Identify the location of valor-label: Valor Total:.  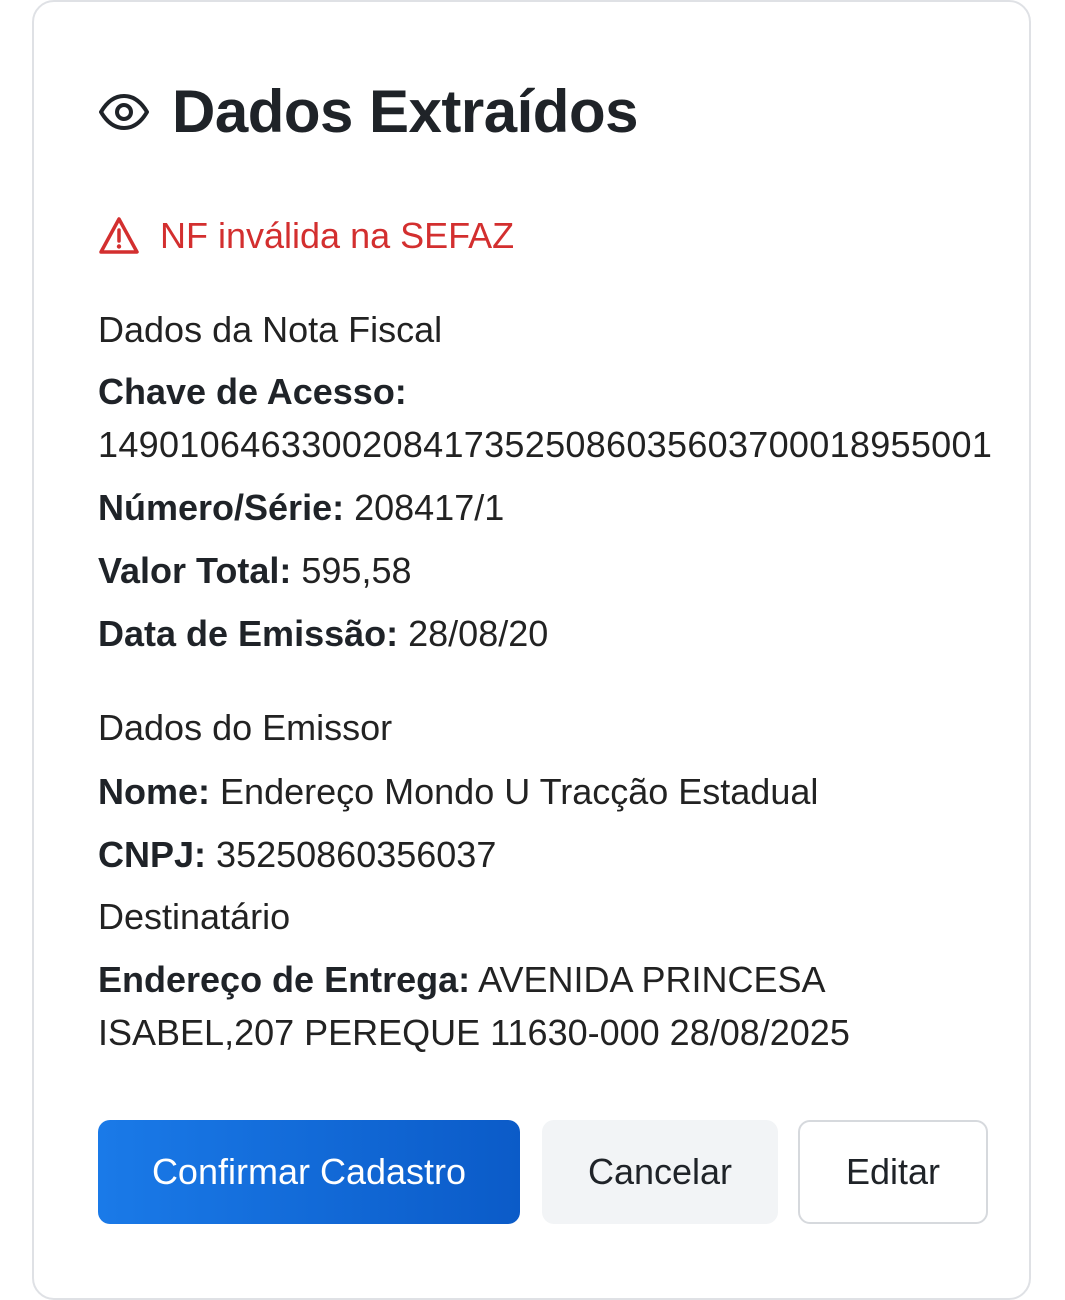
(195, 570).